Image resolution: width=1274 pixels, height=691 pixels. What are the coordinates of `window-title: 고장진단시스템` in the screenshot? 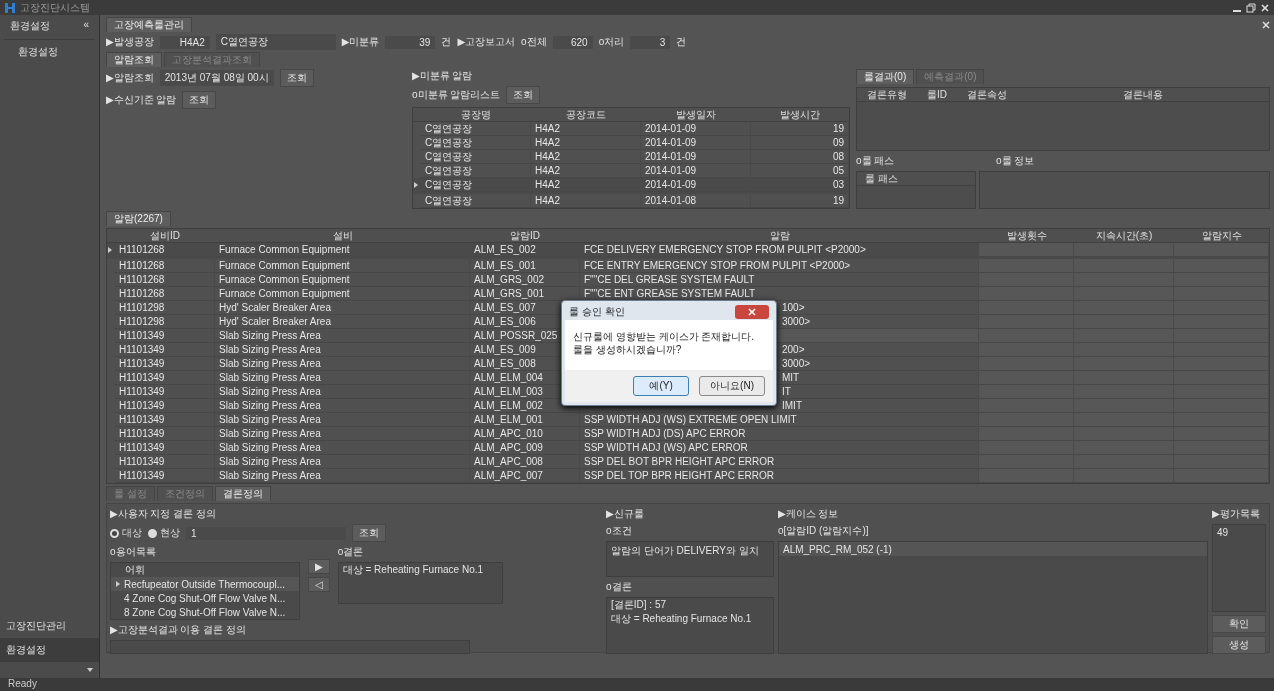 It's located at (55, 7).